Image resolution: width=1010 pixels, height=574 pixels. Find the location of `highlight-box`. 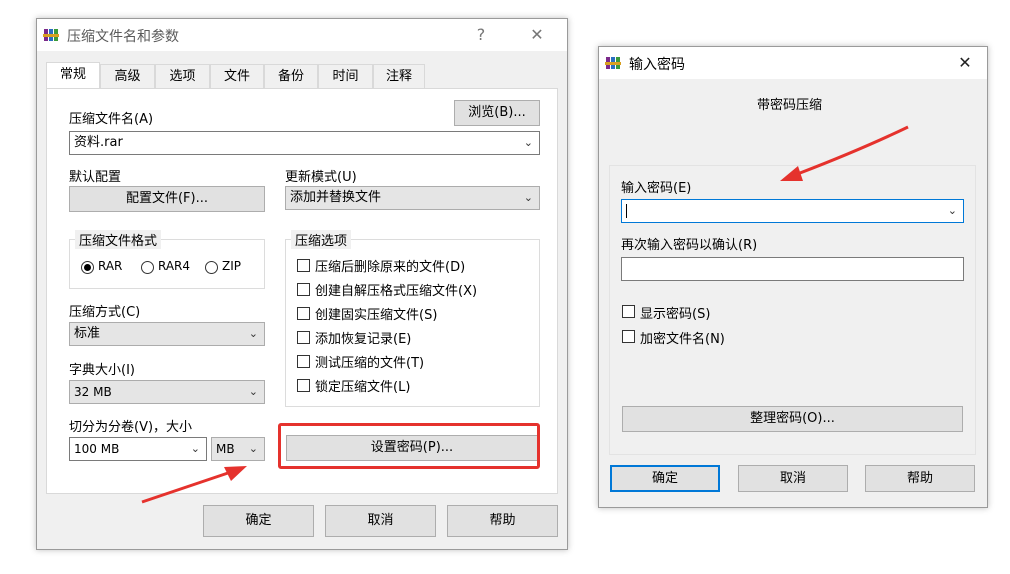

highlight-box is located at coordinates (409, 446).